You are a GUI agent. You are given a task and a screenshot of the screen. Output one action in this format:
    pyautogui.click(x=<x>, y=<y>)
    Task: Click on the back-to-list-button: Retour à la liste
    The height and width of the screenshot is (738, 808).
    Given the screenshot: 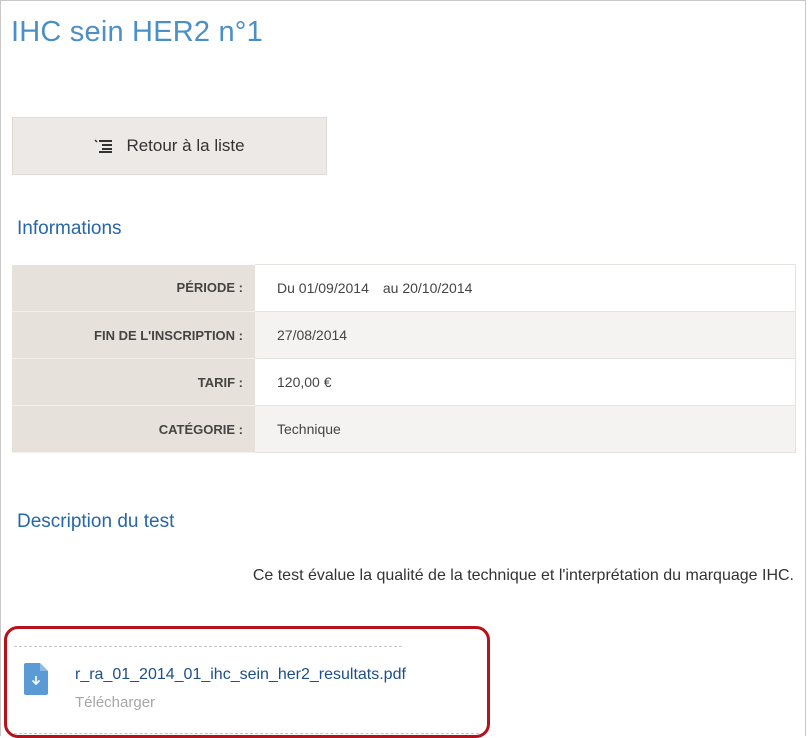 What is the action you would take?
    pyautogui.click(x=169, y=146)
    